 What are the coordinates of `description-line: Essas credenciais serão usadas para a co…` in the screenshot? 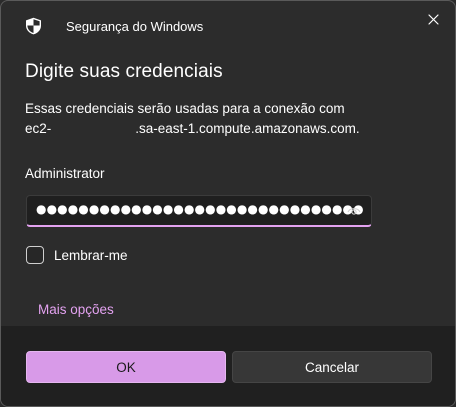 It's located at (185, 108).